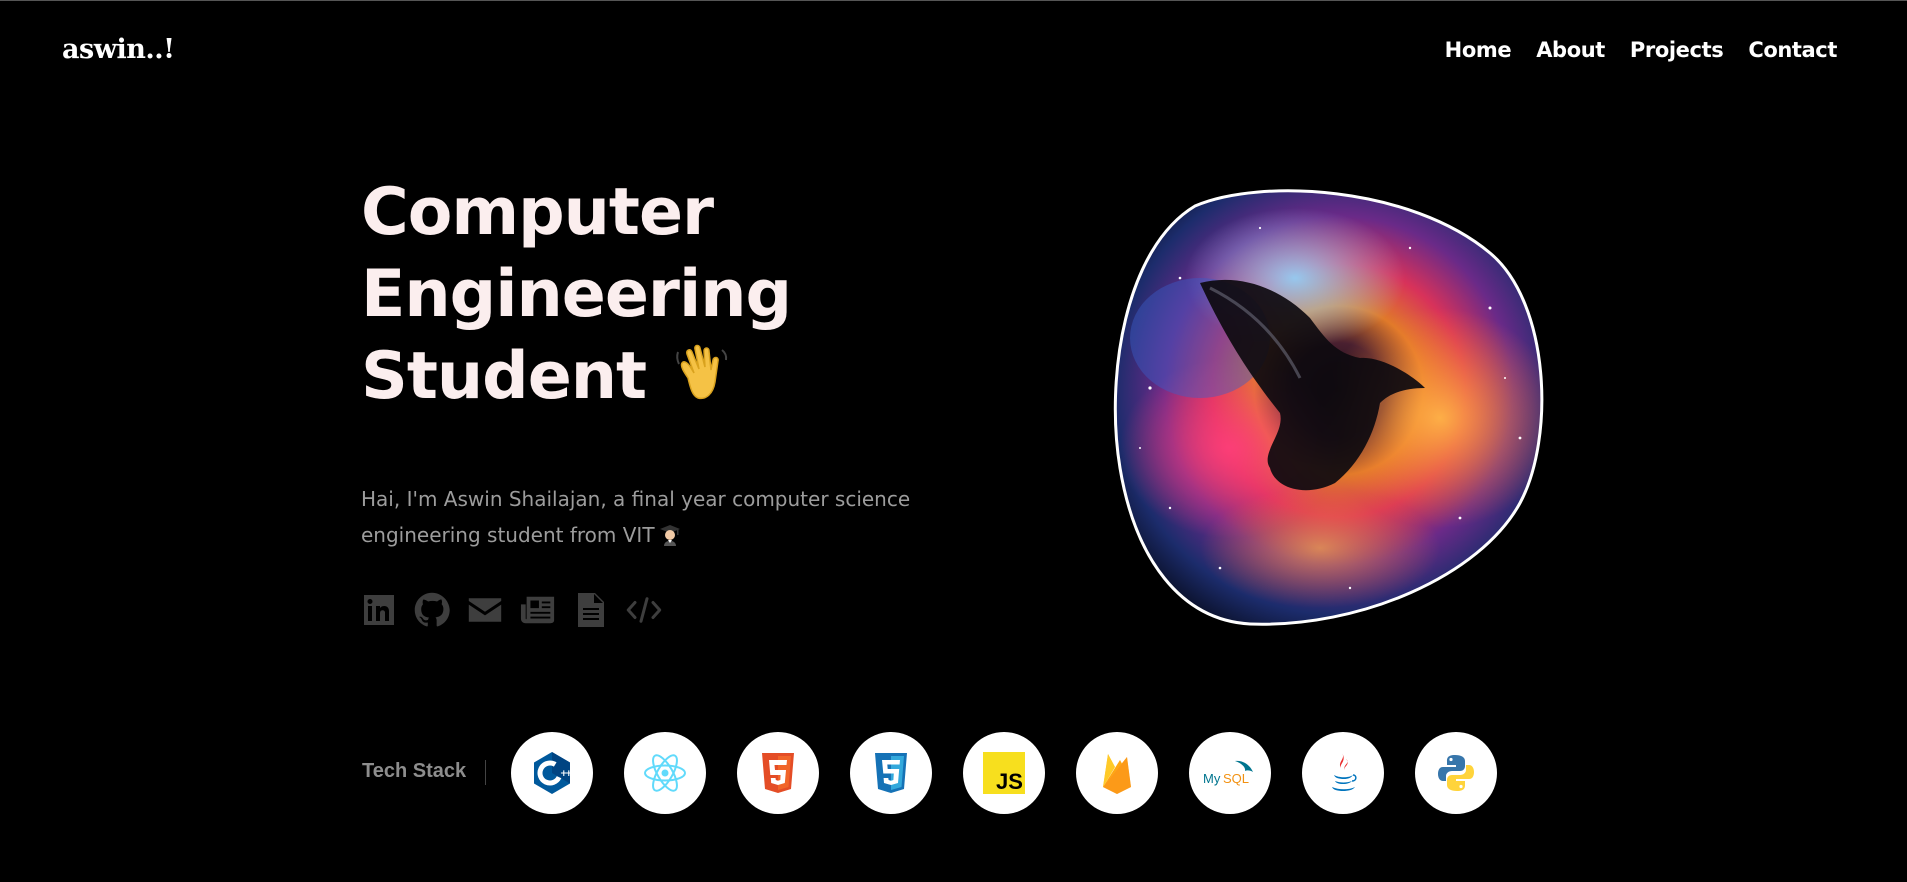  I want to click on resume-icon, so click(591, 610).